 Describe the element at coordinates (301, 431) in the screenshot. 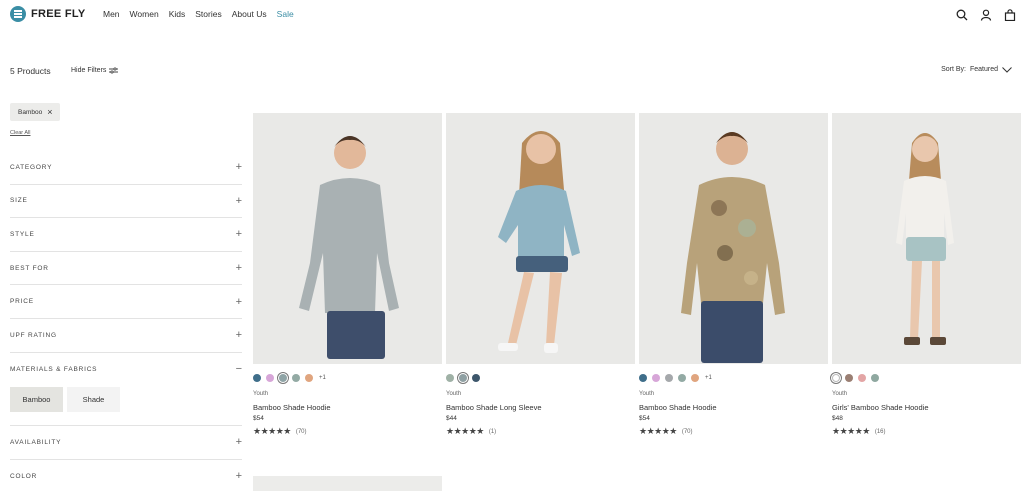

I see `review-count: (70)` at that location.